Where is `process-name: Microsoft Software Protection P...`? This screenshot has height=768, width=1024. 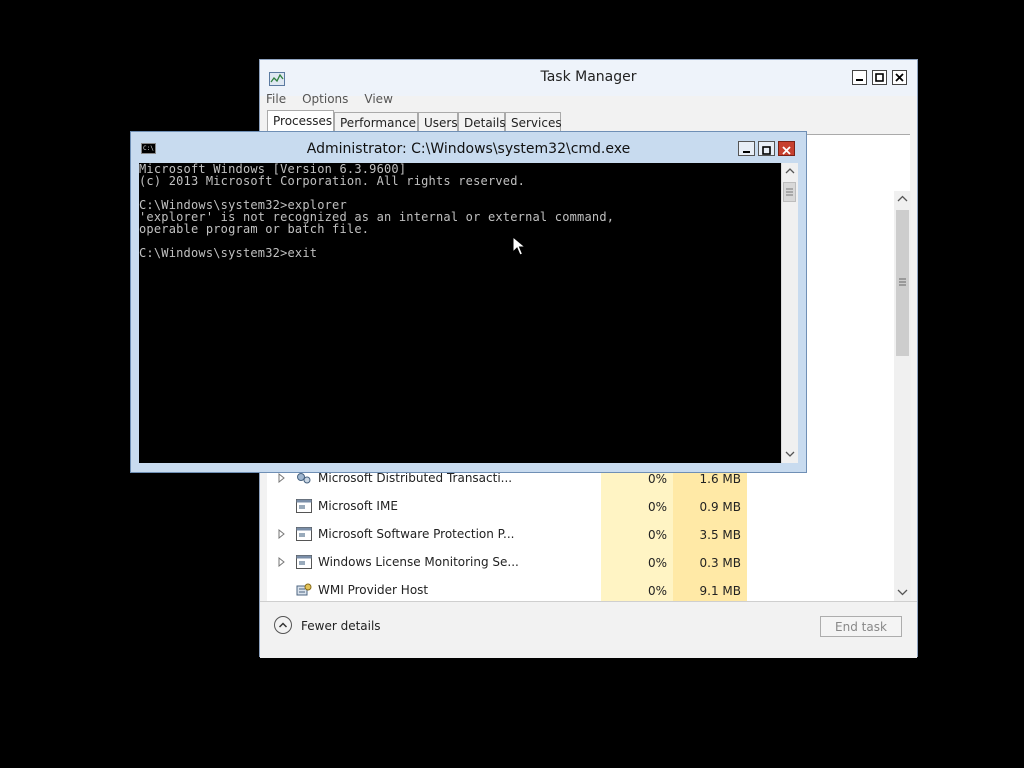
process-name: Microsoft Software Protection P... is located at coordinates (416, 534).